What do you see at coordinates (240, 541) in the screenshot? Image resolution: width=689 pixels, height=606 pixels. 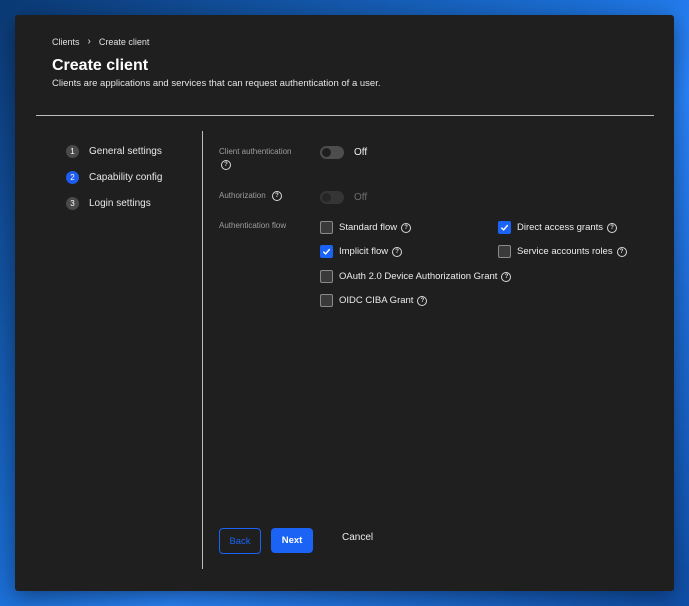 I see `back-button: Back` at bounding box center [240, 541].